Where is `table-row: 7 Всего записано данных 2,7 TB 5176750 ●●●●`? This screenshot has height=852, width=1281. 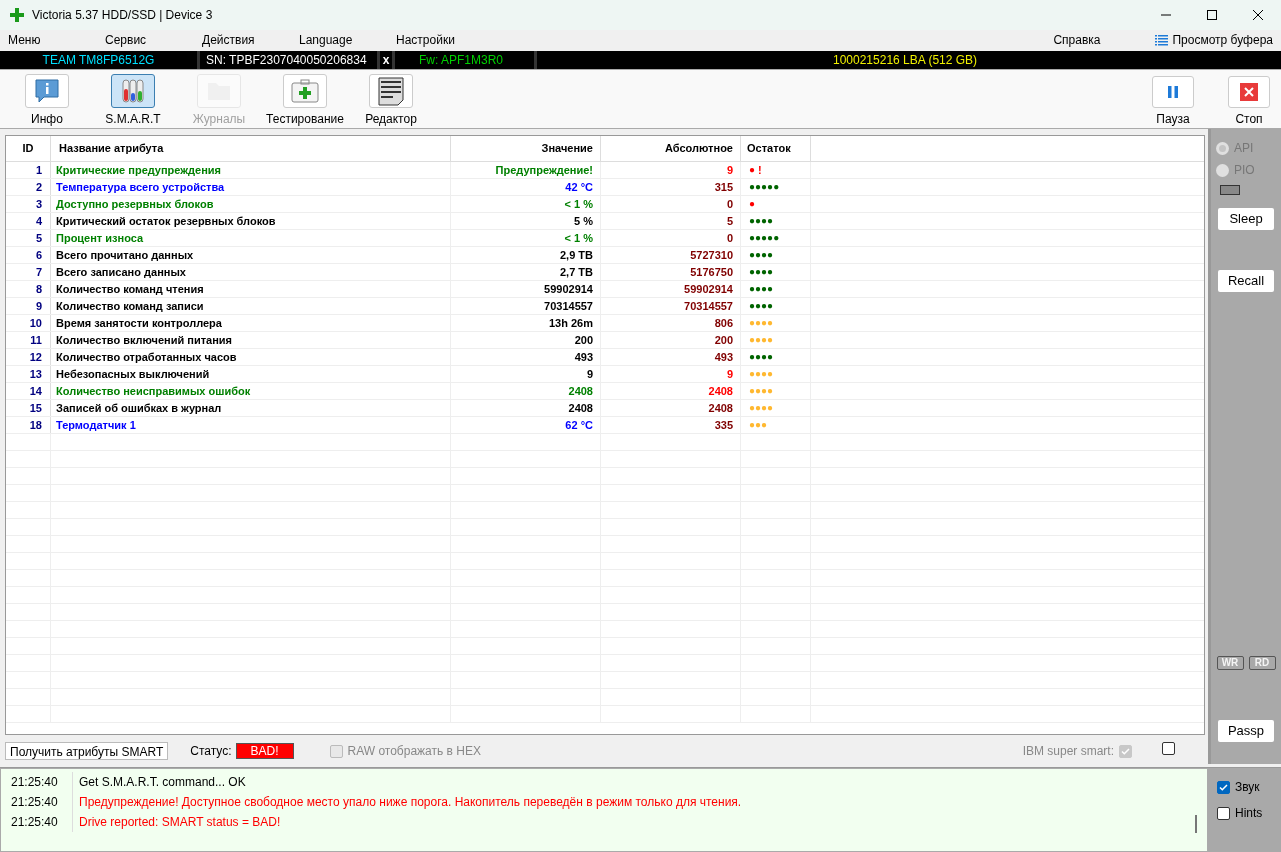
table-row: 7 Всего записано данных 2,7 TB 5176750 ●●●● is located at coordinates (605, 272).